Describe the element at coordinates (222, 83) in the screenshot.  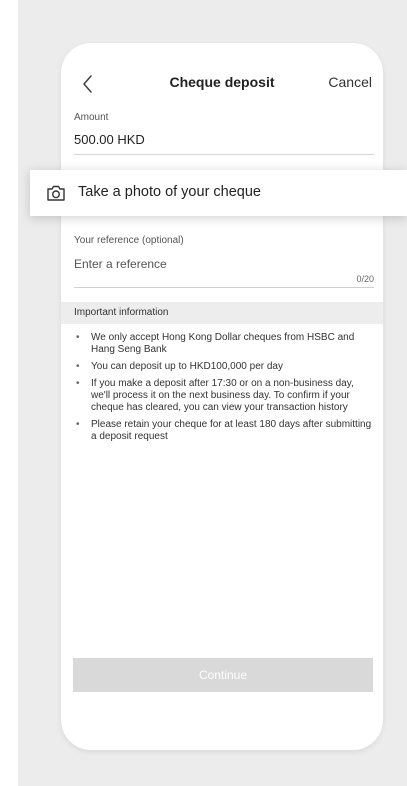
I see `nav-bar: Cheque deposit Cancel` at that location.